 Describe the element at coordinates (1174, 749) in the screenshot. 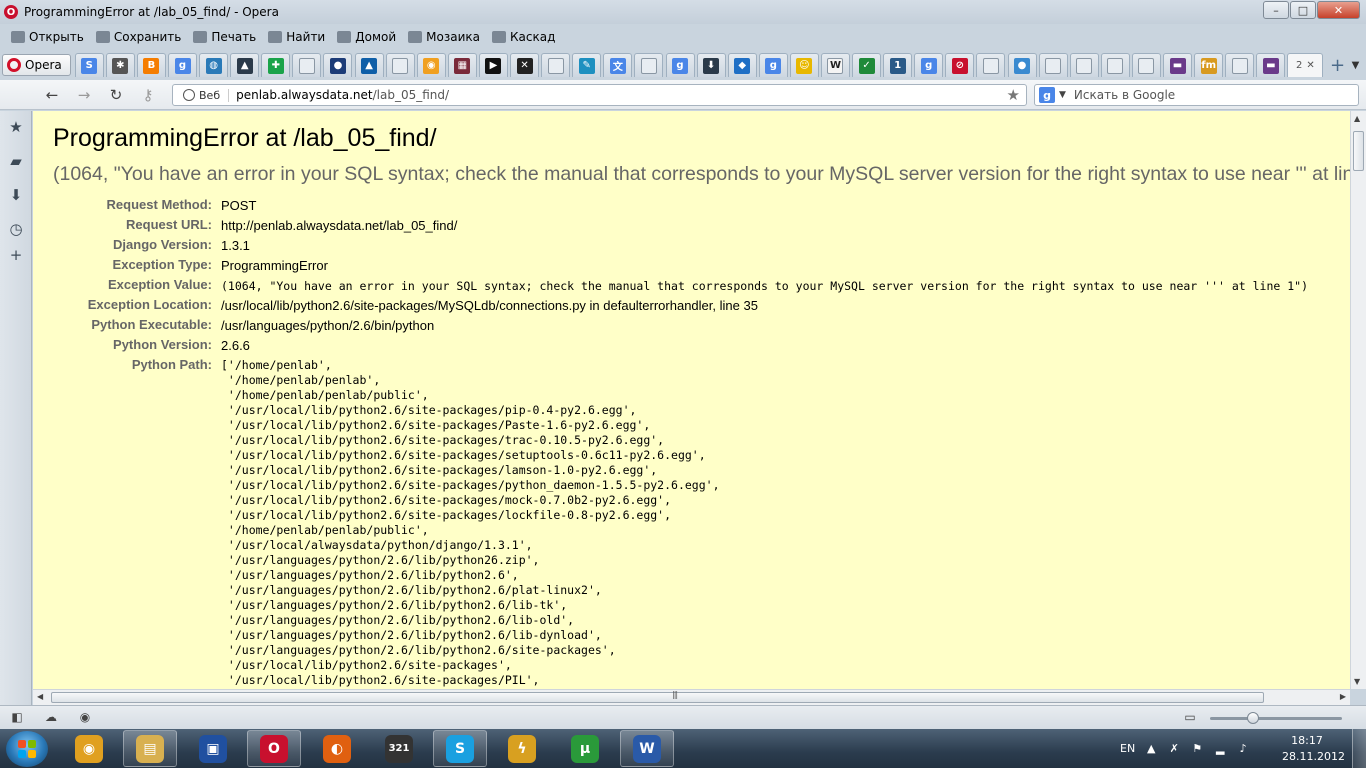

I see `network-error-icon: ✗` at that location.